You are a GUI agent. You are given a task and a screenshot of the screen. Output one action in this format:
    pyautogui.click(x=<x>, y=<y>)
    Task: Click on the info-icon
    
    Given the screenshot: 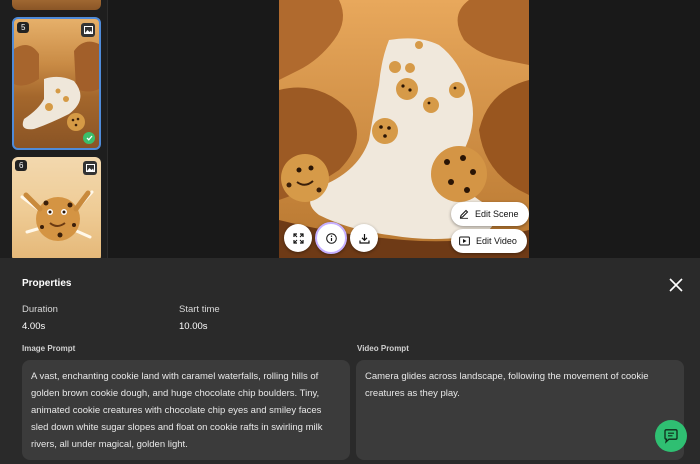 What is the action you would take?
    pyautogui.click(x=331, y=238)
    